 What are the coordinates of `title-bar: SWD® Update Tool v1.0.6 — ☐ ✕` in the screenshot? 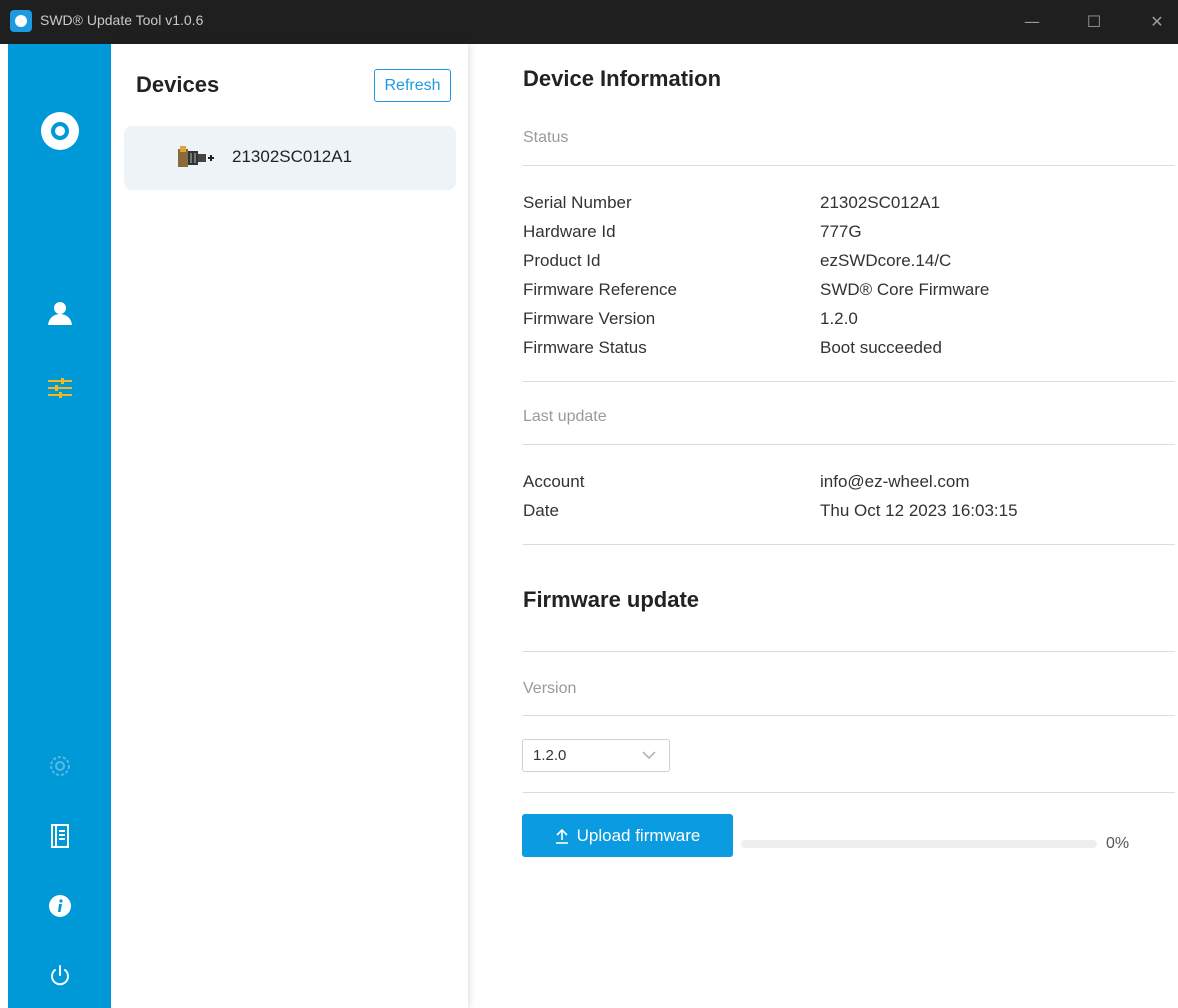 It's located at (589, 22).